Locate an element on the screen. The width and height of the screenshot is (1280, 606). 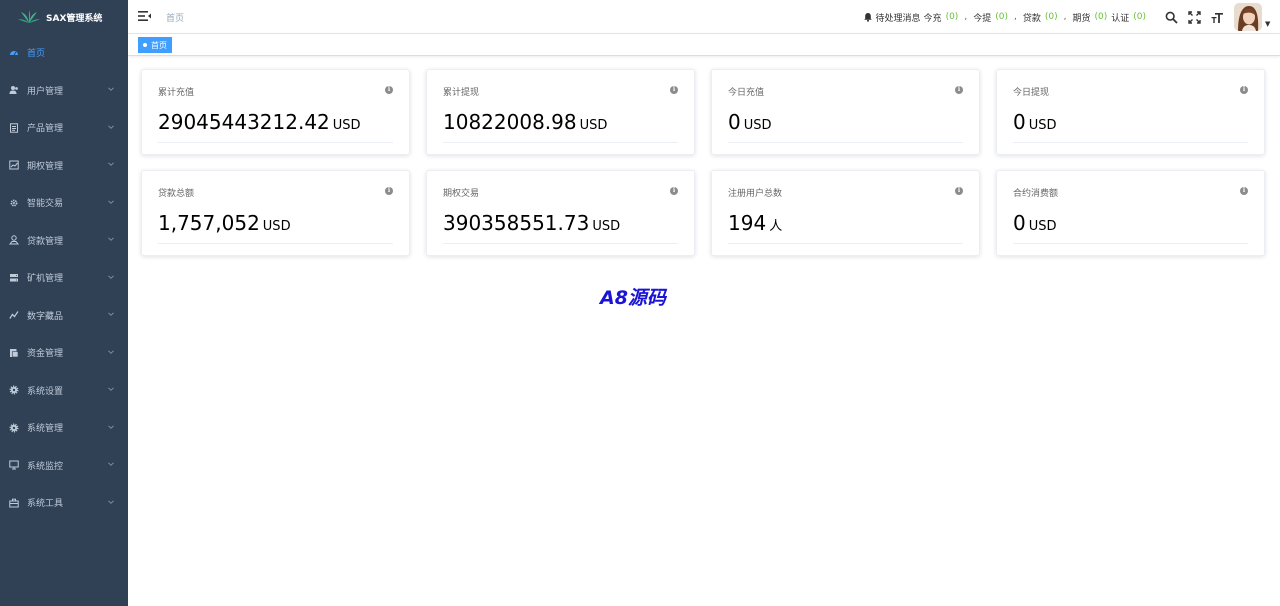
stat-card-title: 合约消费额 is located at coordinates (1036, 194).